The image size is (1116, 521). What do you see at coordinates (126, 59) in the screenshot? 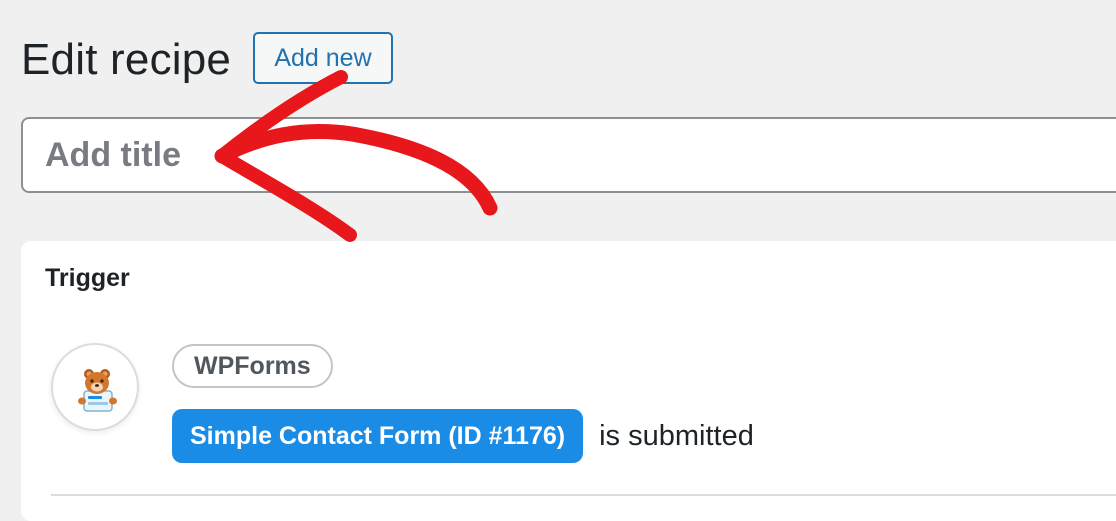
I see `page-title: Edit recipe` at bounding box center [126, 59].